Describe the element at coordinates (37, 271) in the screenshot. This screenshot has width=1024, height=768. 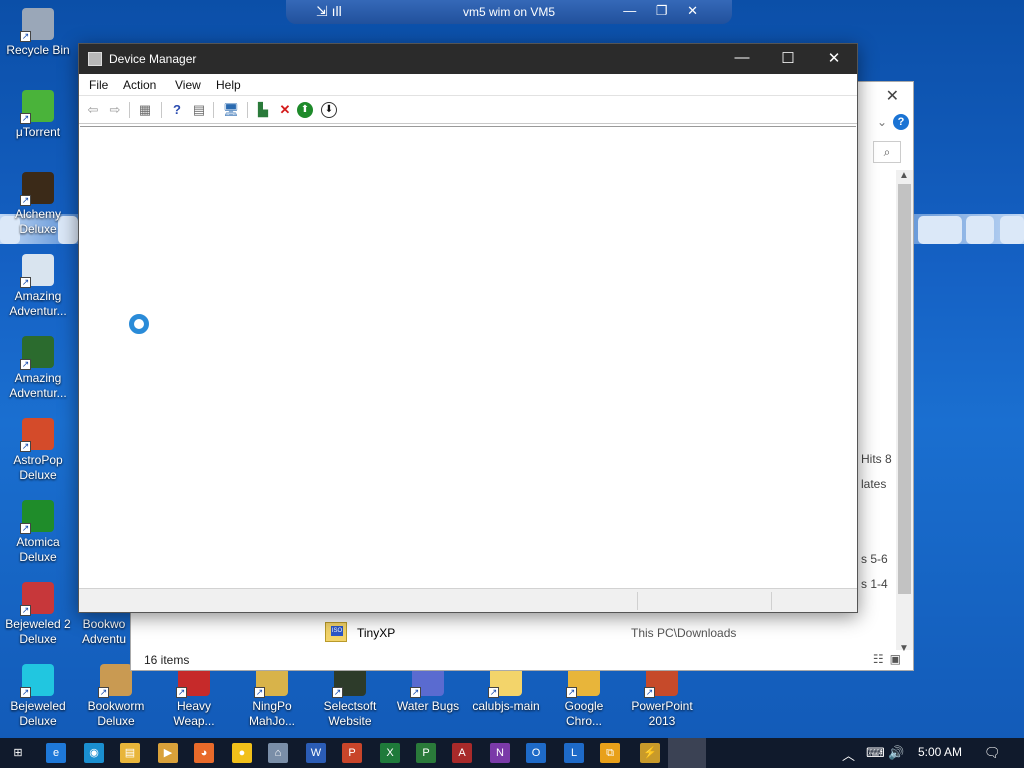
I see `amazing-adventures-icon: ↗` at that location.